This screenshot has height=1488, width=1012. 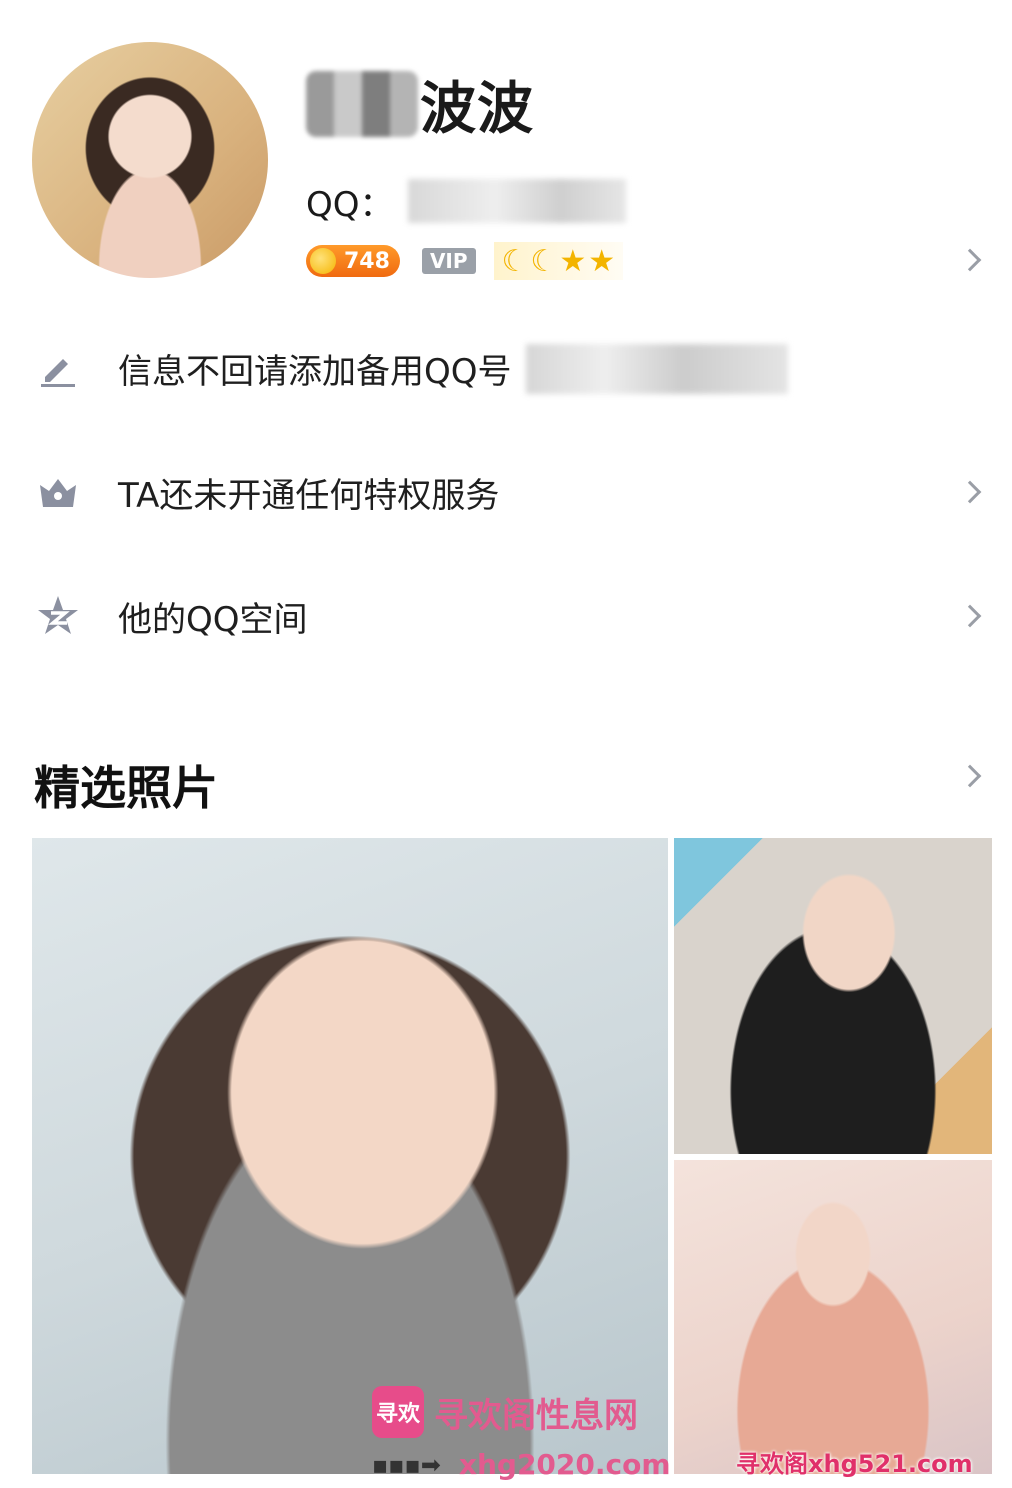 What do you see at coordinates (213, 619) in the screenshot?
I see `qzone-text: 他的QQ空间` at bounding box center [213, 619].